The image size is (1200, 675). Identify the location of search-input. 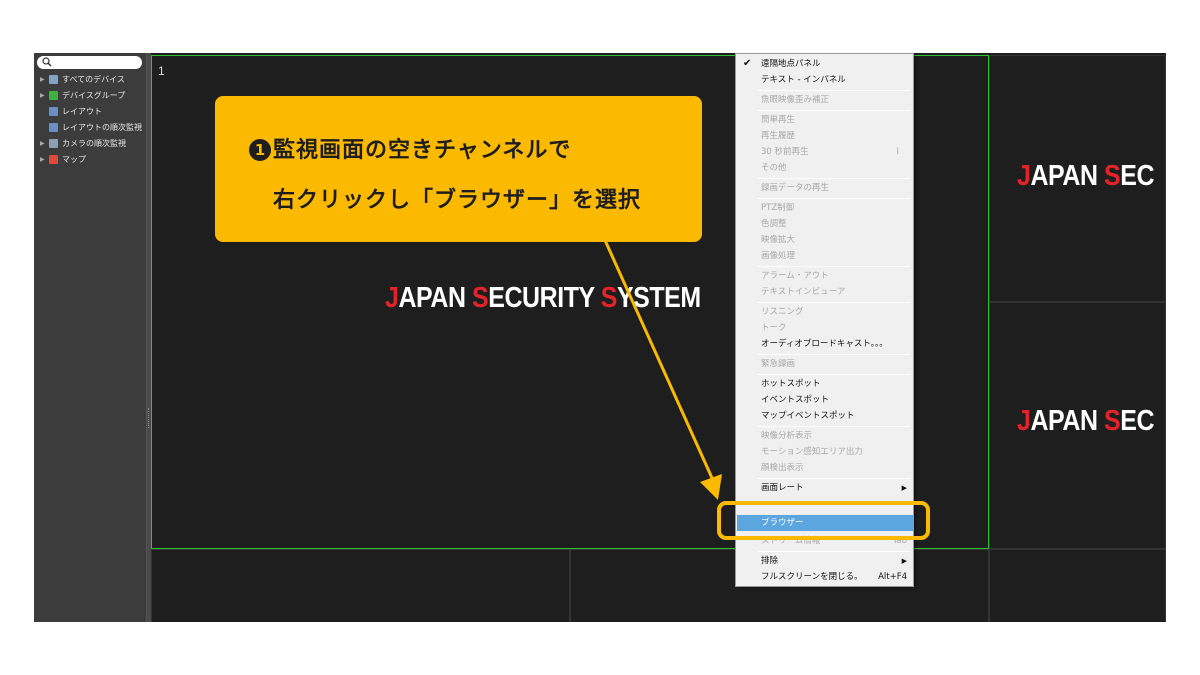
(89, 62).